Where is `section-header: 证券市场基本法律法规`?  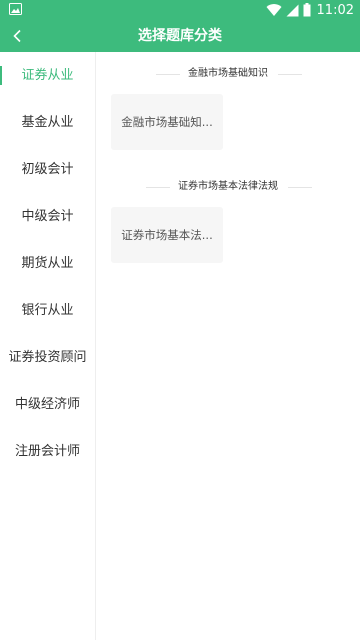 section-header: 证券市场基本法律法规 is located at coordinates (228, 187).